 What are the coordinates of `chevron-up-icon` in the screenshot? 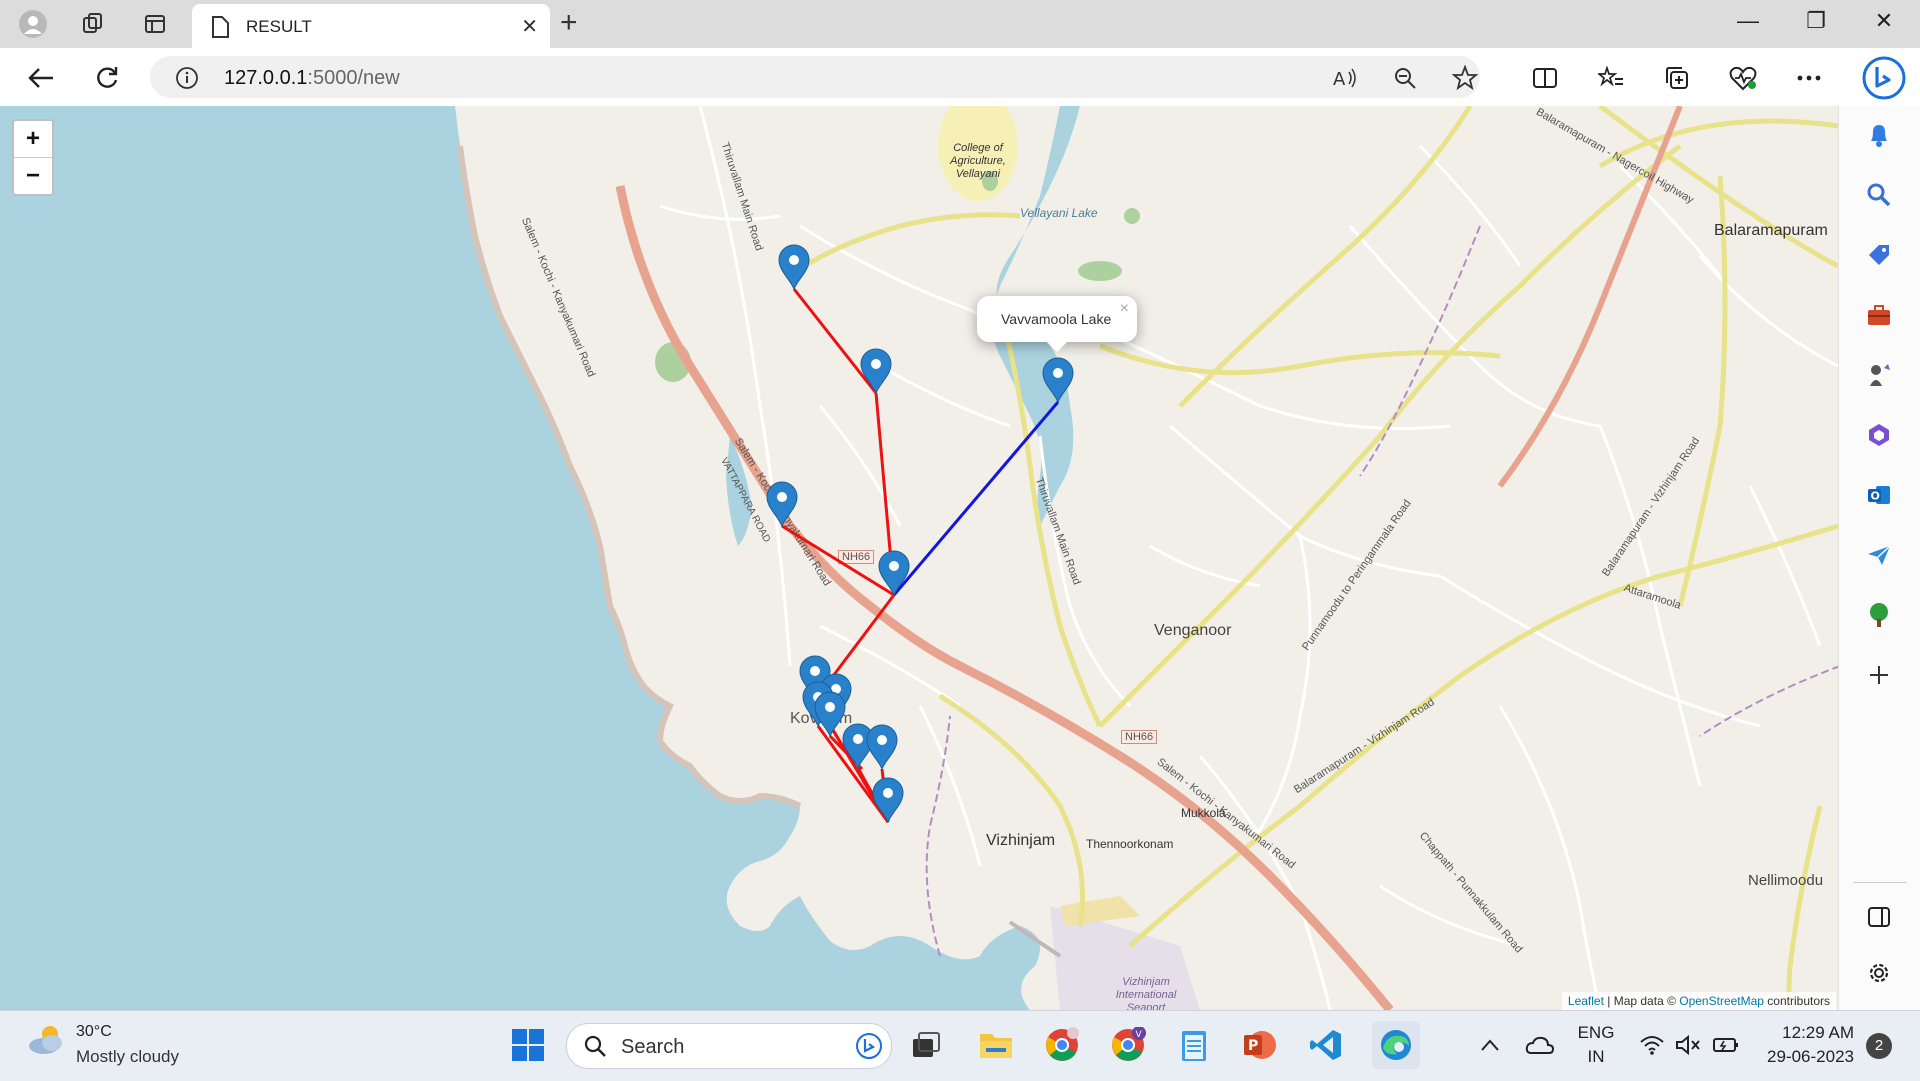 It's located at (1490, 1045).